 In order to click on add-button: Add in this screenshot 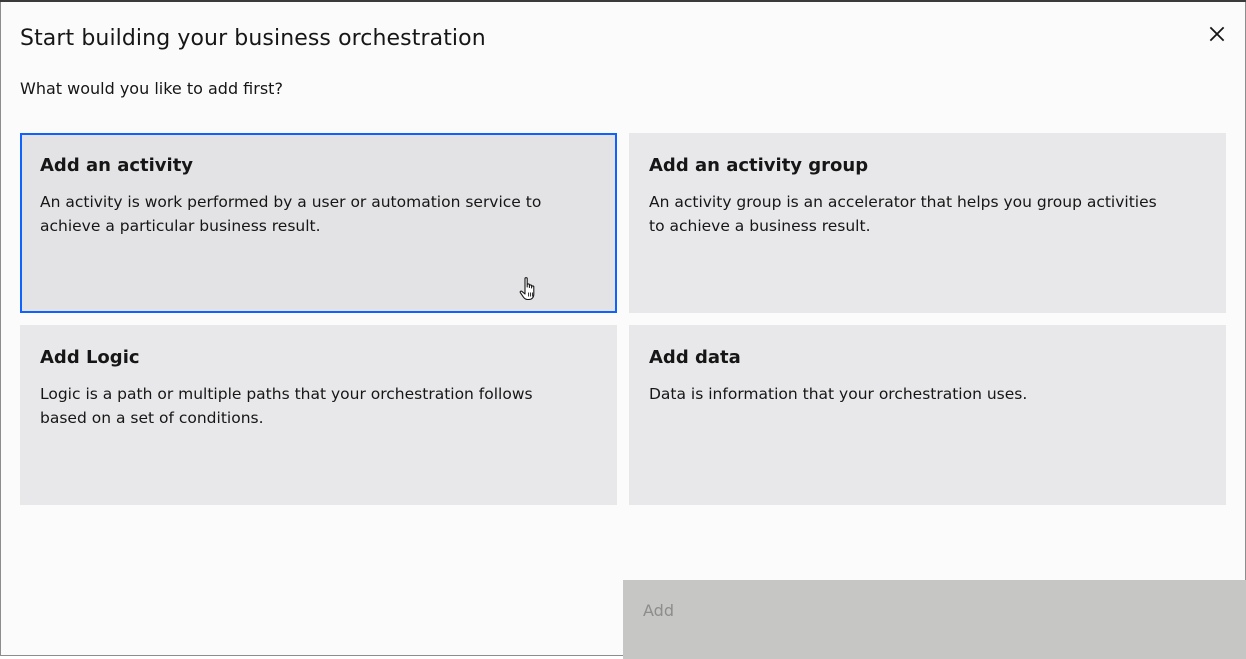, I will do `click(934, 619)`.